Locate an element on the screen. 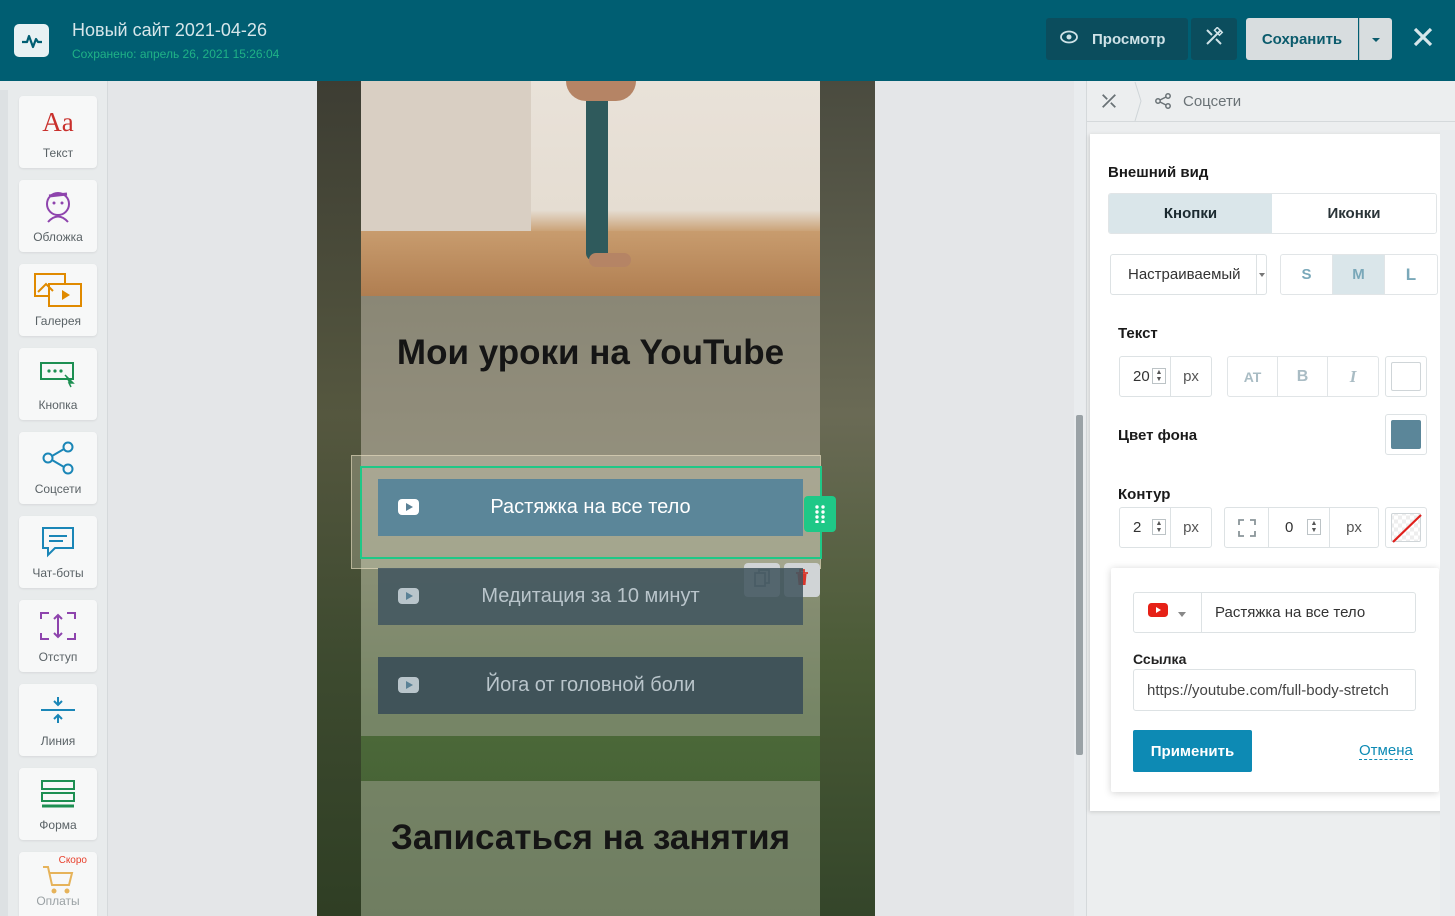  toolbar-scrollbar is located at coordinates (4, 503).